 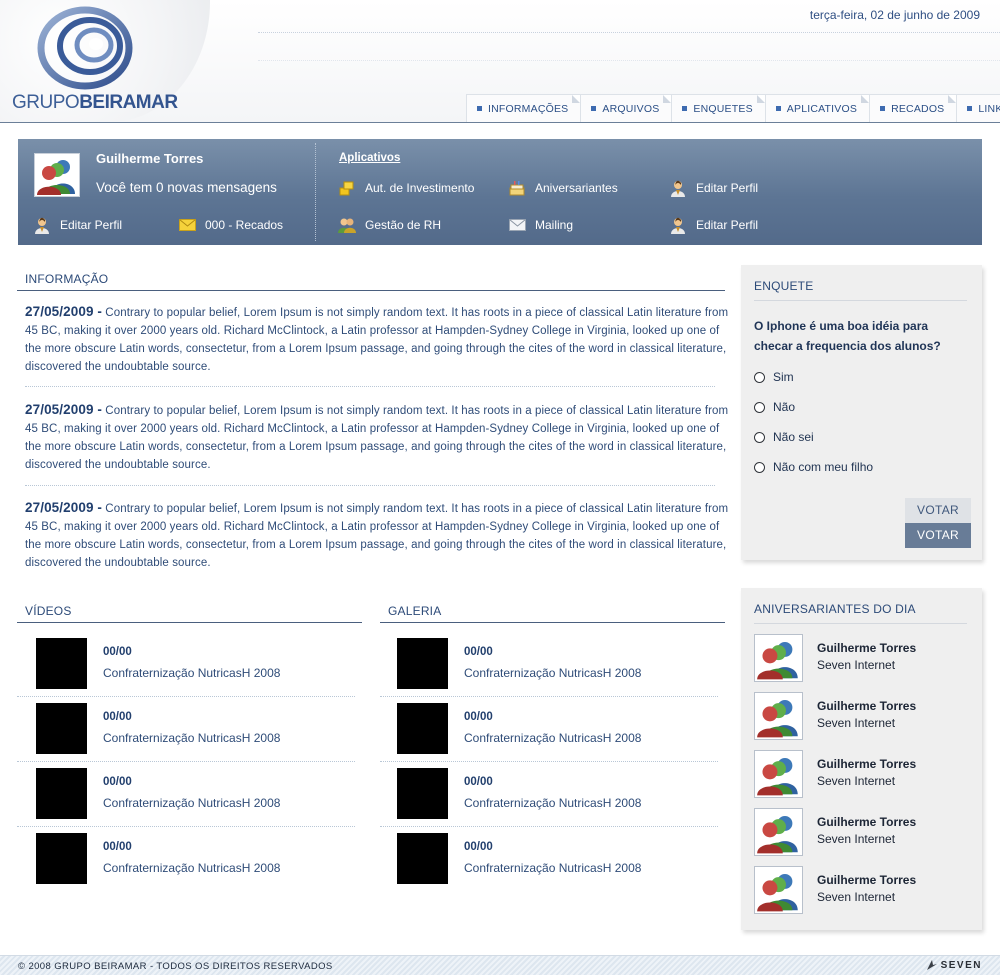 What do you see at coordinates (938, 535) in the screenshot?
I see `vote-button-hover: VOTAR` at bounding box center [938, 535].